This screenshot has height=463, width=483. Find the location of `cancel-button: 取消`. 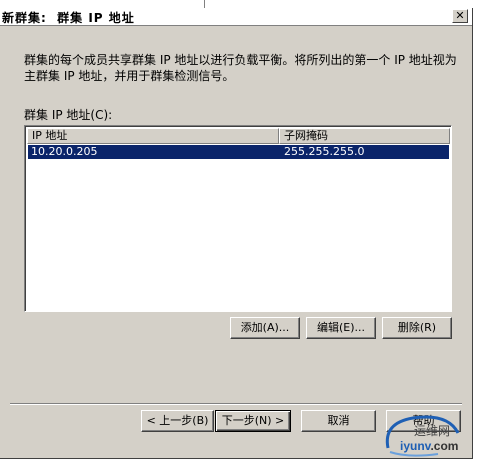

cancel-button: 取消 is located at coordinates (338, 421).